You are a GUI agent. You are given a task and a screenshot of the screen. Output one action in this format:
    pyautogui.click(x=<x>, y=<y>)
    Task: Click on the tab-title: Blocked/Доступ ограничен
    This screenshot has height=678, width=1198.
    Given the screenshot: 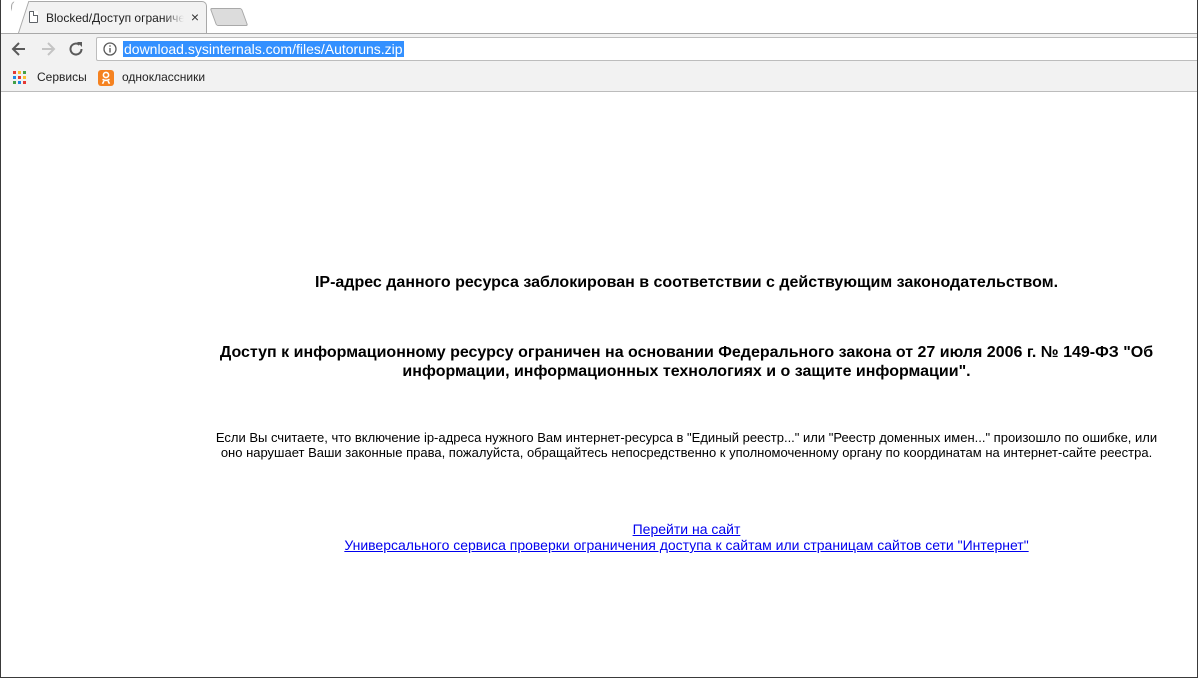 What is the action you would take?
    pyautogui.click(x=115, y=18)
    